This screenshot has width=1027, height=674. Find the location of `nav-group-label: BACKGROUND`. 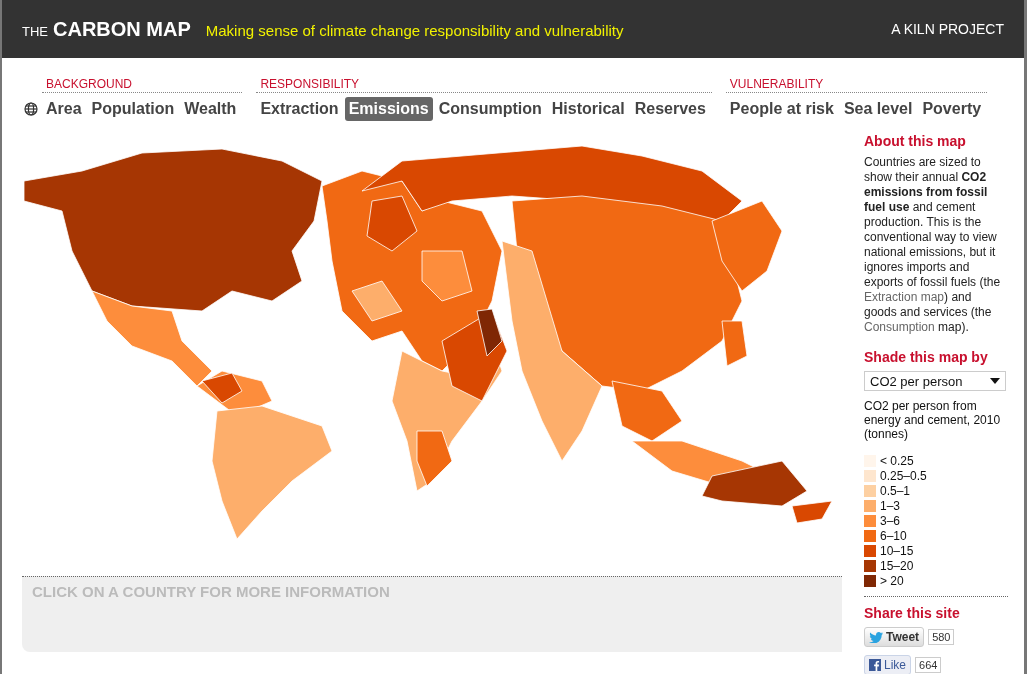

nav-group-label: BACKGROUND is located at coordinates (142, 85).